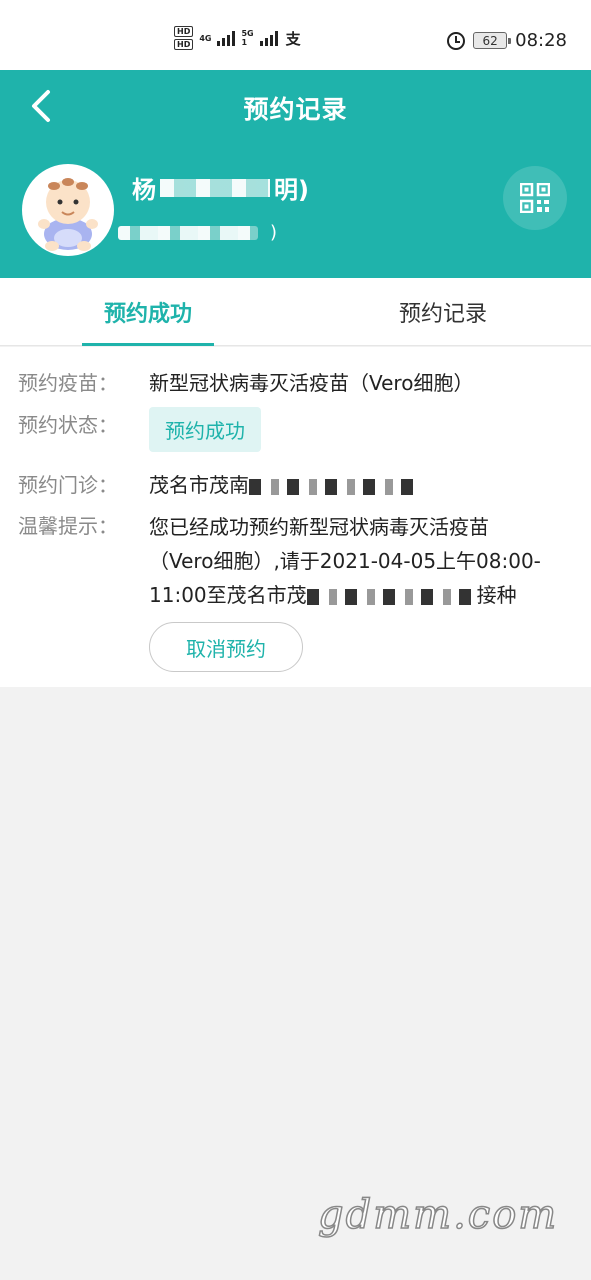 The width and height of the screenshot is (591, 1280). What do you see at coordinates (295, 312) in the screenshot?
I see `tab-bar: 预约成功 预约记录` at bounding box center [295, 312].